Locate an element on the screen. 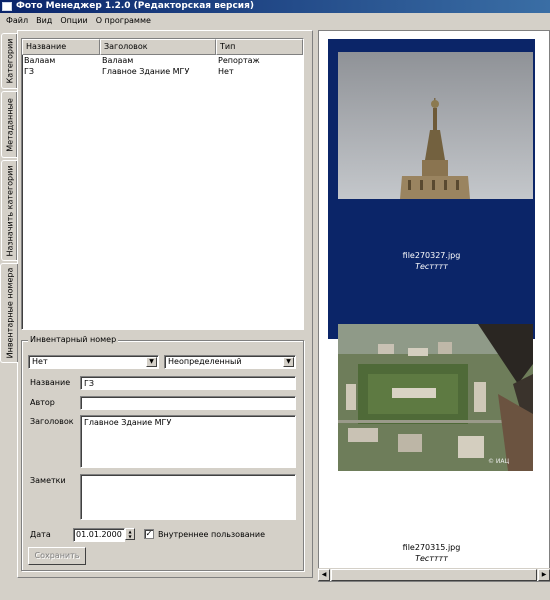 This screenshot has width=550, height=600. status-select-value: Неопределенный is located at coordinates (205, 361).